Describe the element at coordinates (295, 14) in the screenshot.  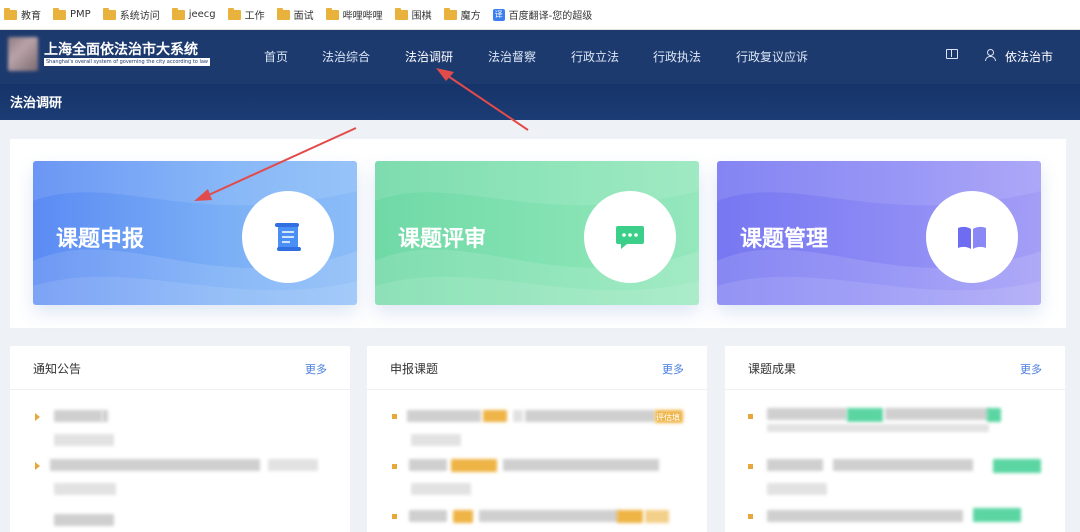
I see `bookmark-item: 面试` at that location.